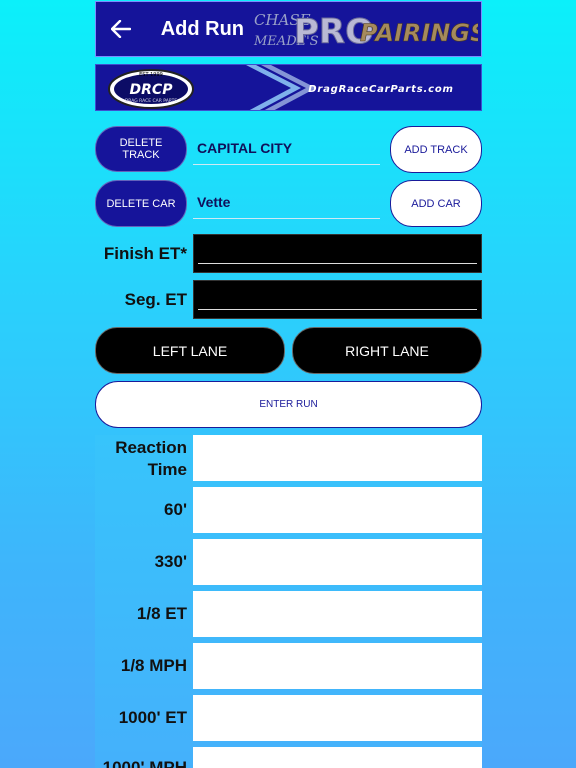 The image size is (576, 768). What do you see at coordinates (337, 458) in the screenshot?
I see `reaction-time-field` at bounding box center [337, 458].